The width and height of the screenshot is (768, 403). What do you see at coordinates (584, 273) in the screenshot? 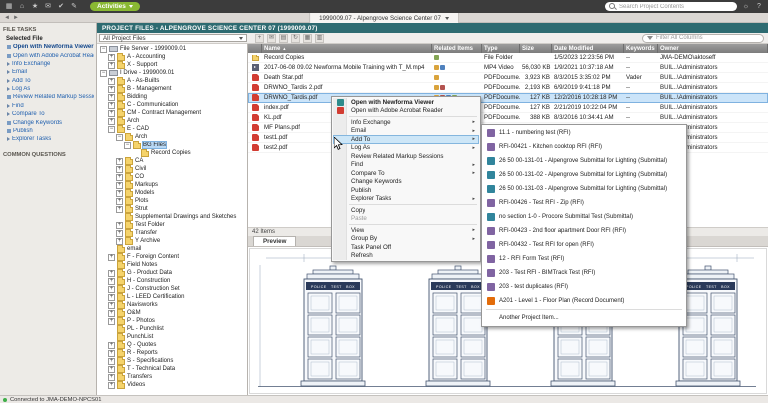
I see `submenu-item-203-test-rfi-bimtrack-test-rfi: 203 - Test RFI - BIMTrack Test (RFI)` at bounding box center [584, 273].